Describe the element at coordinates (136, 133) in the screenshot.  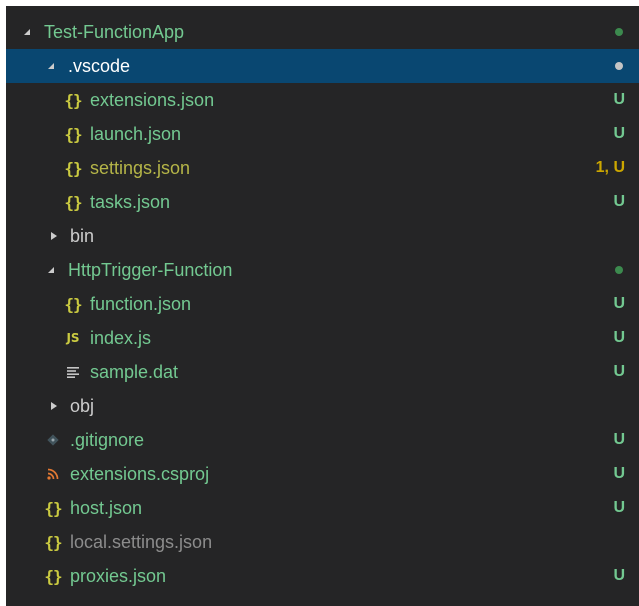
I see `file-label: launch.json` at that location.